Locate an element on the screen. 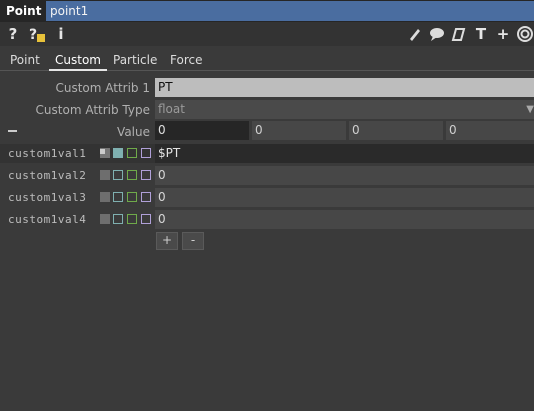  value-field-2: 0 is located at coordinates (299, 130).